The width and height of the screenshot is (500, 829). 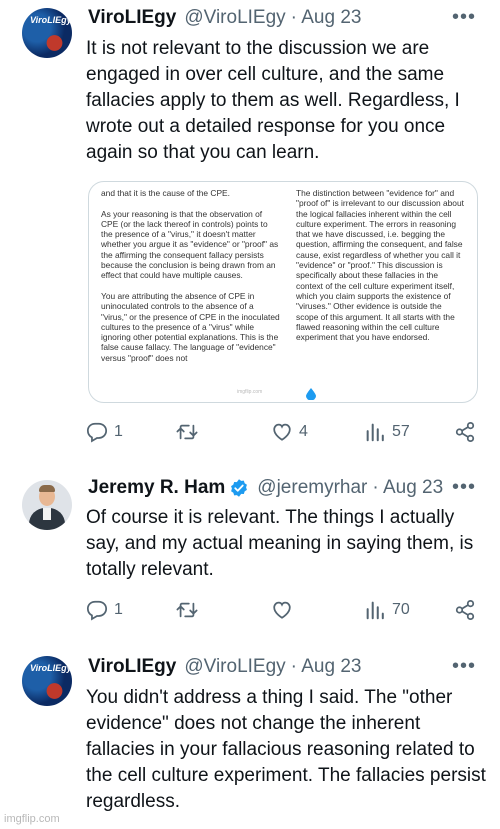 I want to click on like-button, so click(x=285, y=610).